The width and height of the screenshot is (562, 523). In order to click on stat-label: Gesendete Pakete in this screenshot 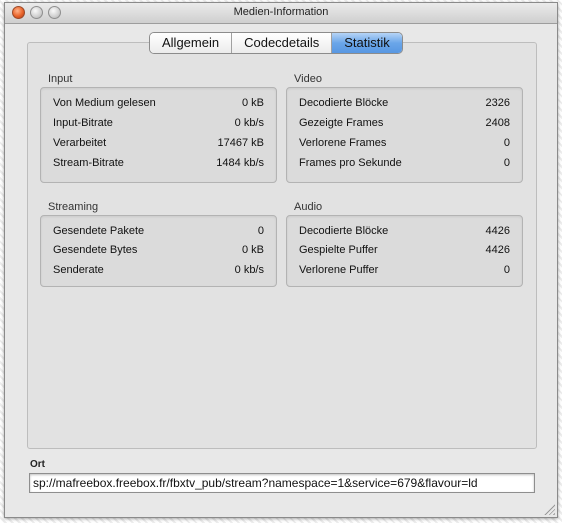, I will do `click(99, 231)`.